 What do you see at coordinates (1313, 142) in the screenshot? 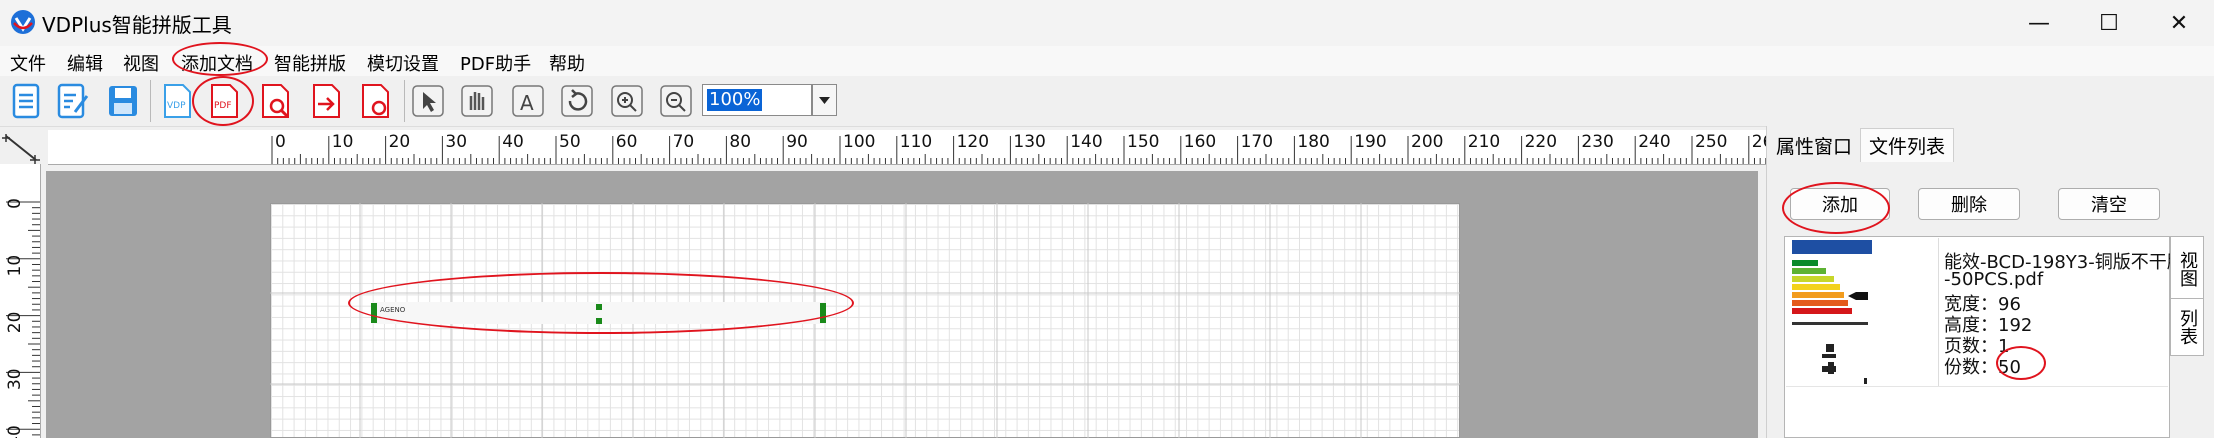
I see `ruler-label: 180` at bounding box center [1313, 142].